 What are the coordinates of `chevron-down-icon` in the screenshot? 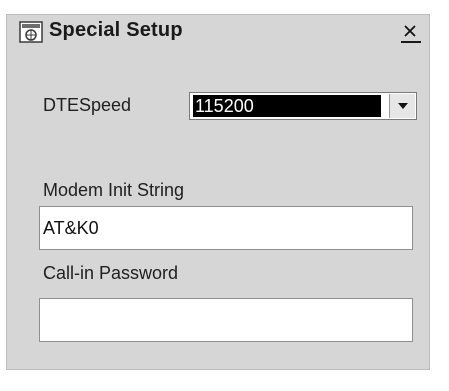 It's located at (402, 106).